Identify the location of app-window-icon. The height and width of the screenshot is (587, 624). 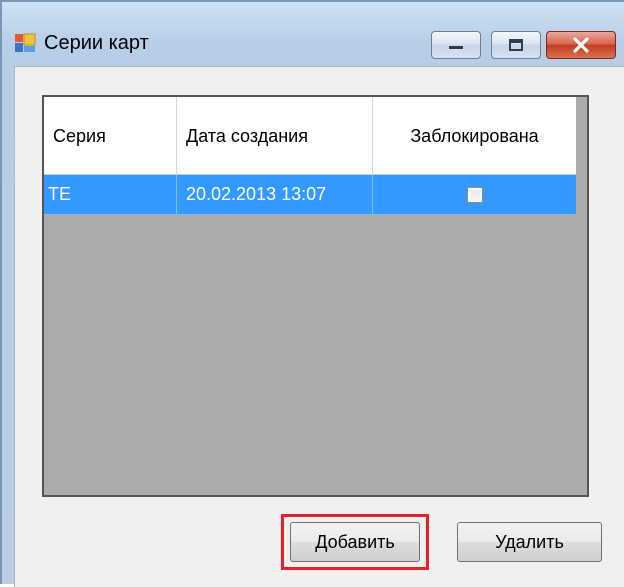
(25, 42).